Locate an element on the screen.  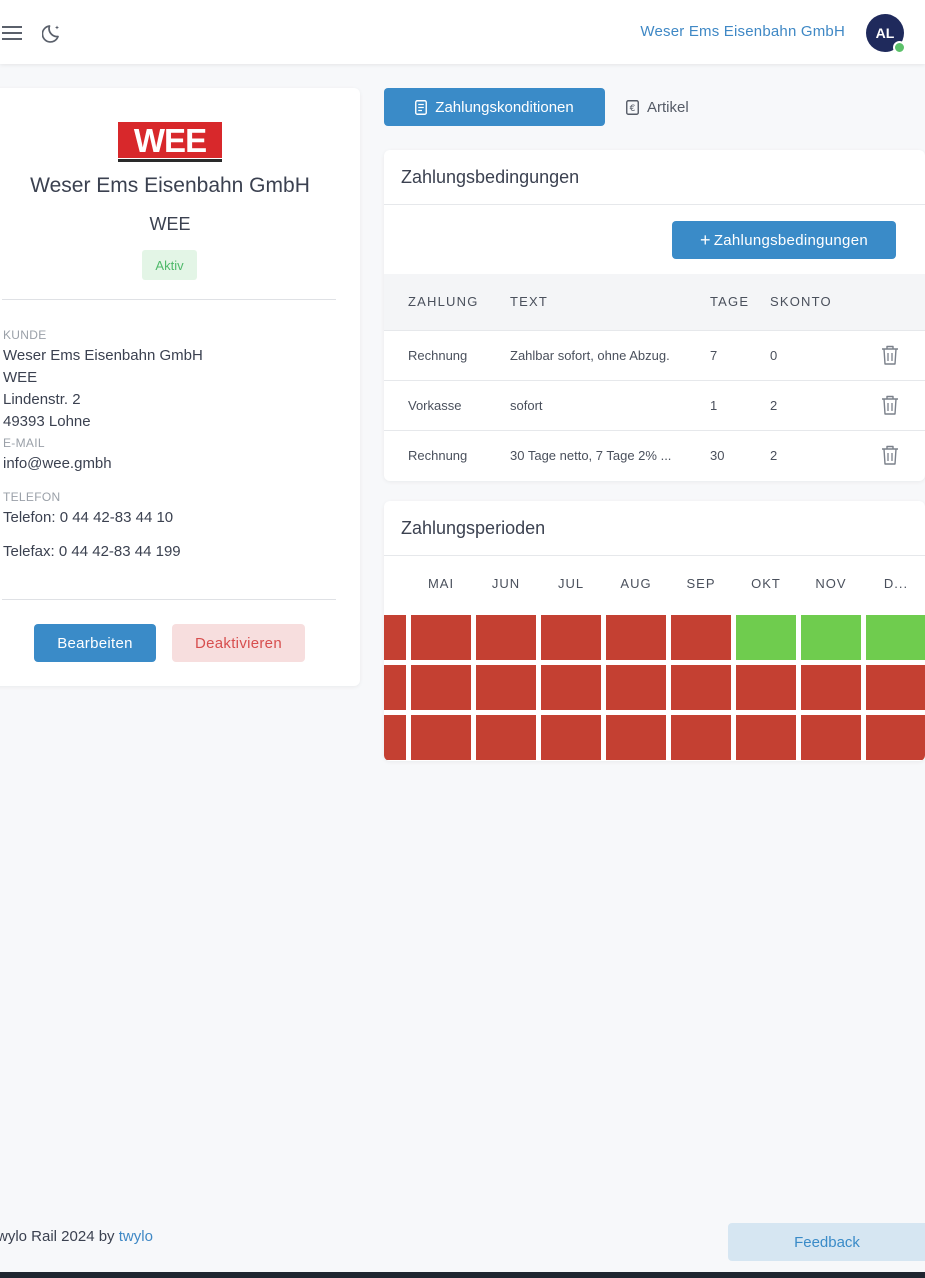
tab-label: Zahlungskonditionen is located at coordinates (504, 107).